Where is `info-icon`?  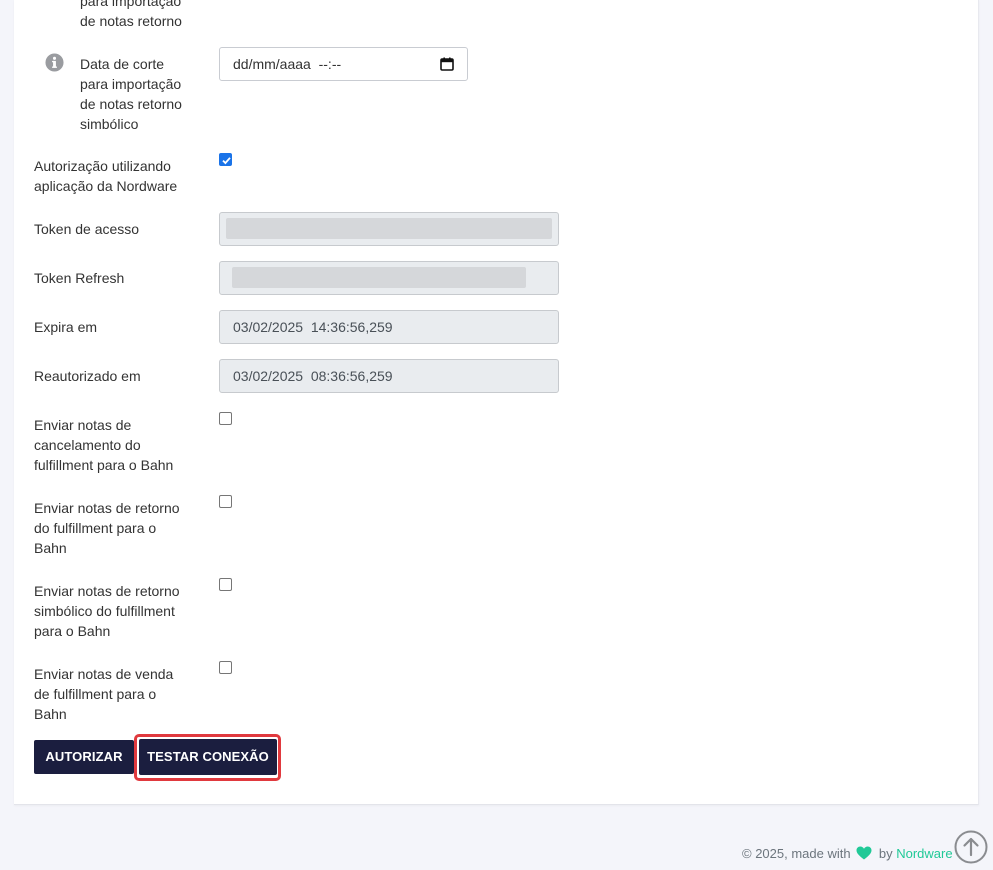 info-icon is located at coordinates (54, 62).